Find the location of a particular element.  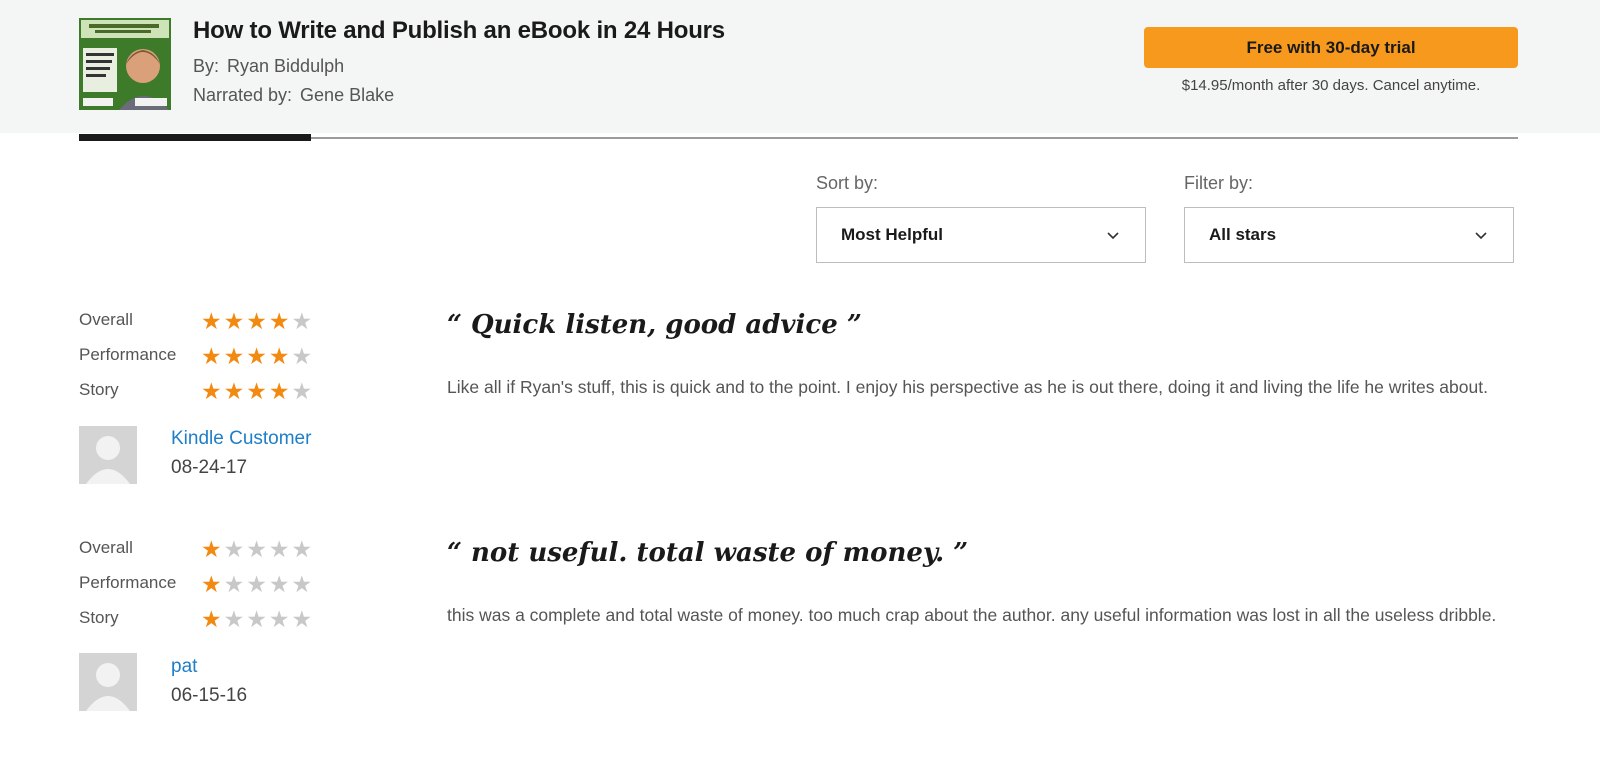

review-date: 08-24-17 is located at coordinates (209, 467).